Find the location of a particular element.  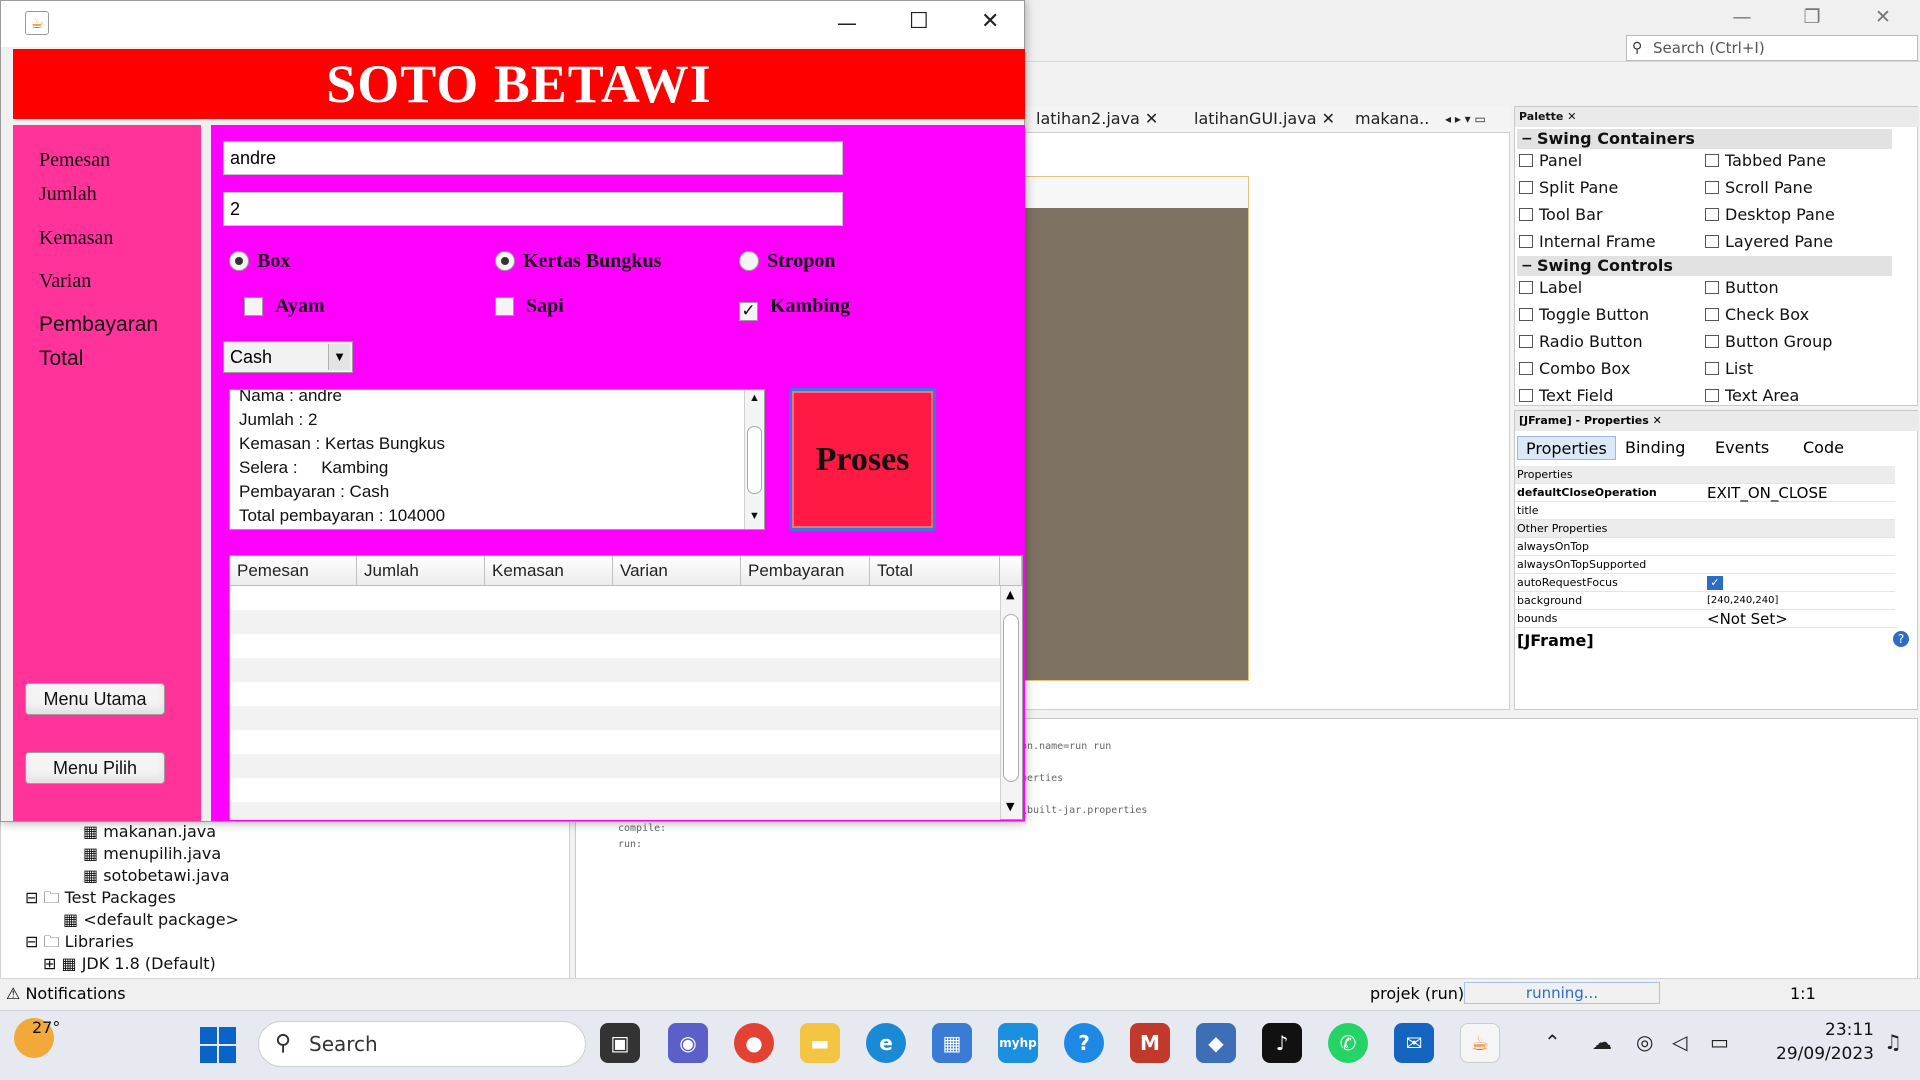

palette-item: Tool Bar is located at coordinates (1561, 215).